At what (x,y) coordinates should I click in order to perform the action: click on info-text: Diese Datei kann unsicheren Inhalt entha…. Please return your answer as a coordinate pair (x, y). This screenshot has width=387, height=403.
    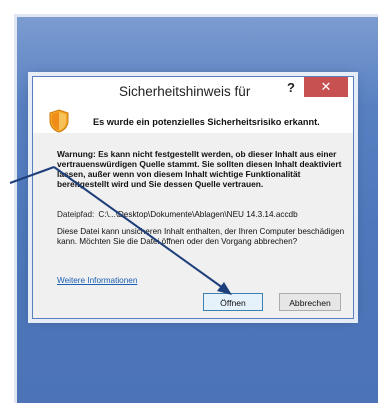
    Looking at the image, I should click on (201, 236).